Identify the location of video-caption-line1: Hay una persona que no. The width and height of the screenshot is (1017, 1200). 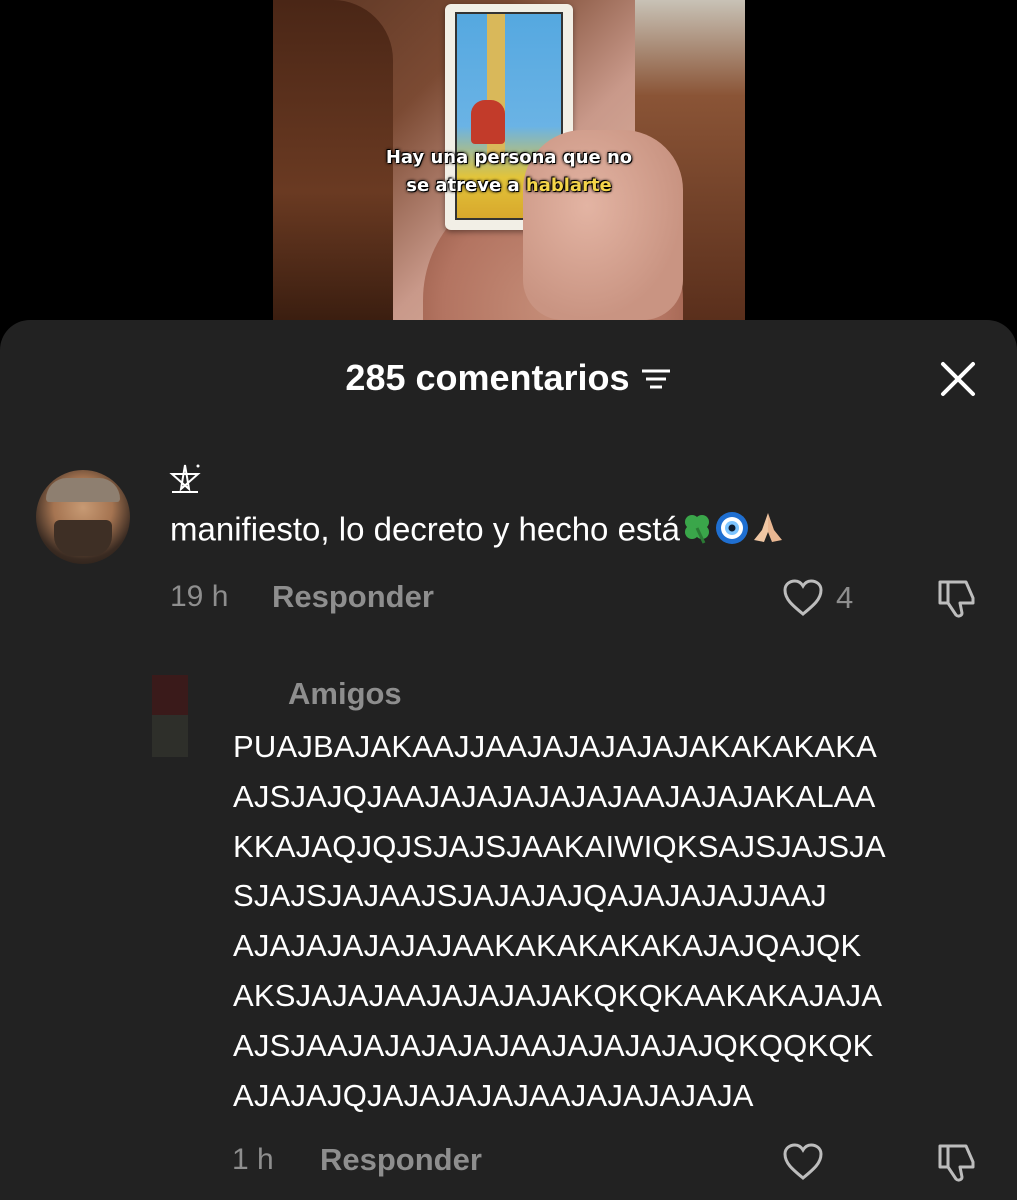
(509, 157).